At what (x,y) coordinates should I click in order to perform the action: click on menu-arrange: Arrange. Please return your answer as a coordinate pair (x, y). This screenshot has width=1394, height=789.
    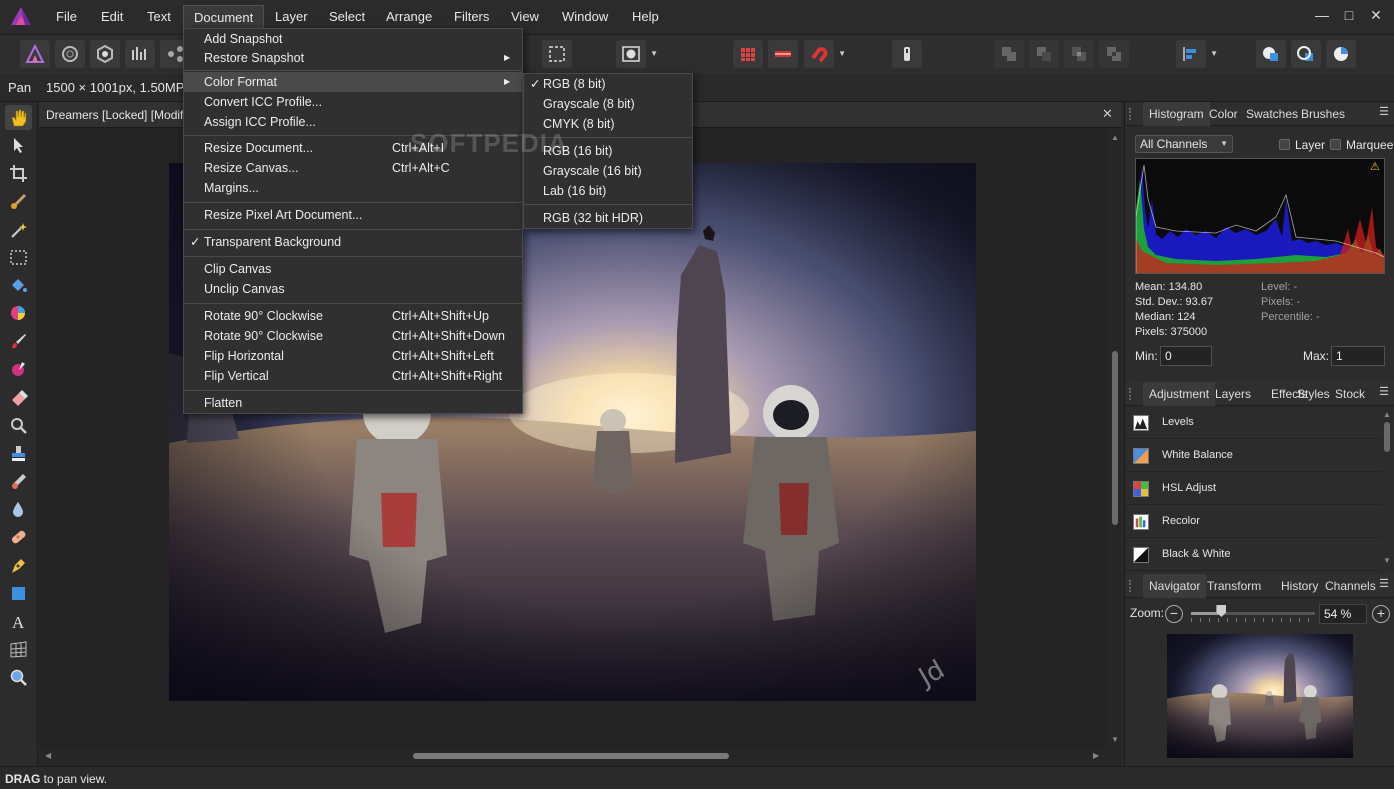
    Looking at the image, I should click on (409, 17).